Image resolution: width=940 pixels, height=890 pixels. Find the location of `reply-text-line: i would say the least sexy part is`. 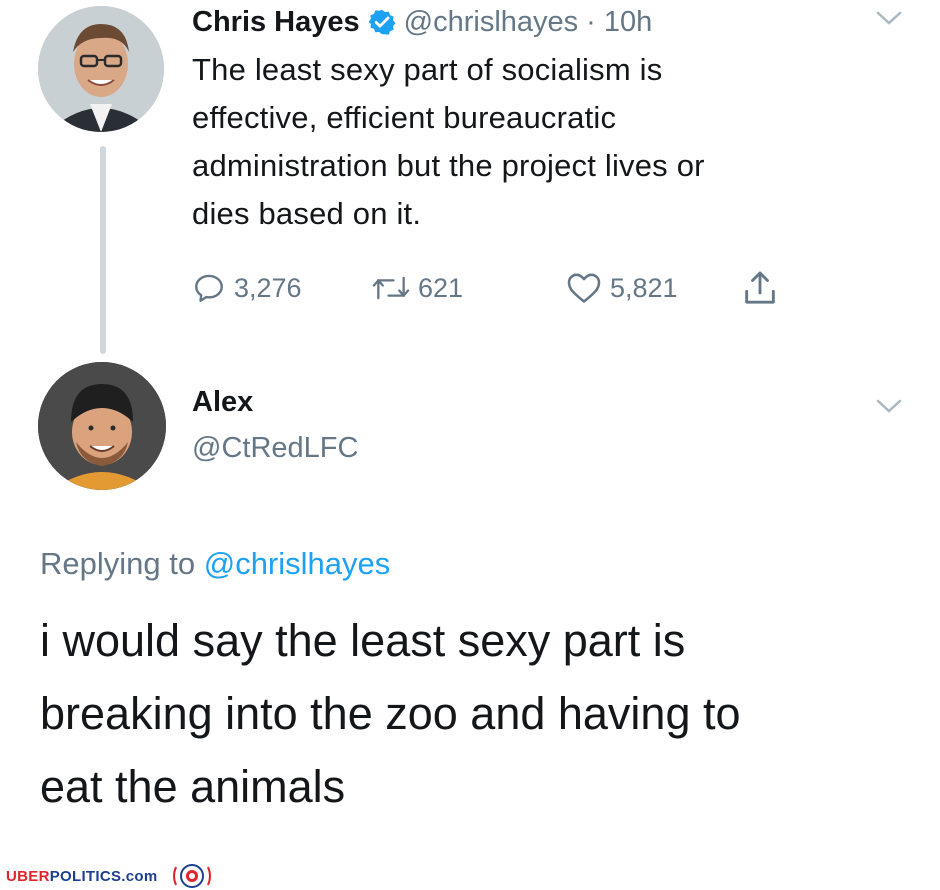

reply-text-line: i would say the least sexy part is is located at coordinates (363, 640).